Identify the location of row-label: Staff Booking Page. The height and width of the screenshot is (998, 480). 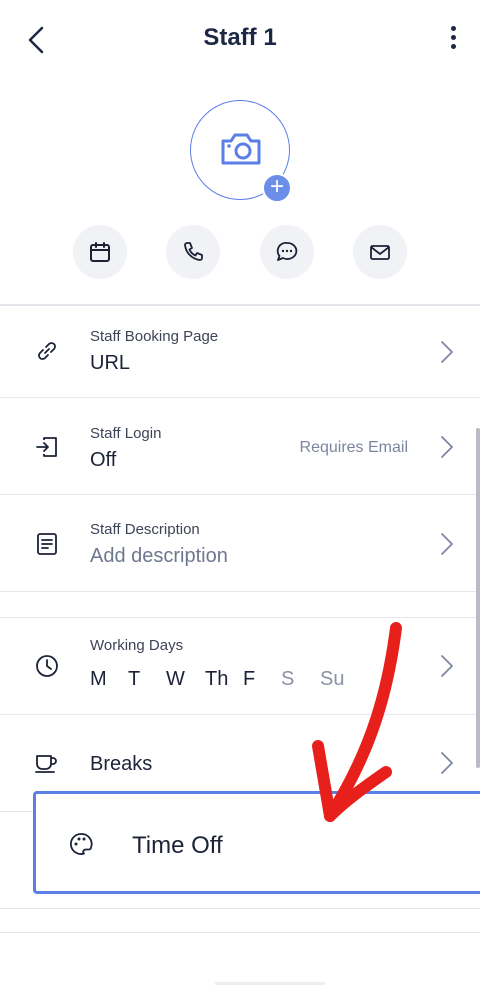
(154, 336).